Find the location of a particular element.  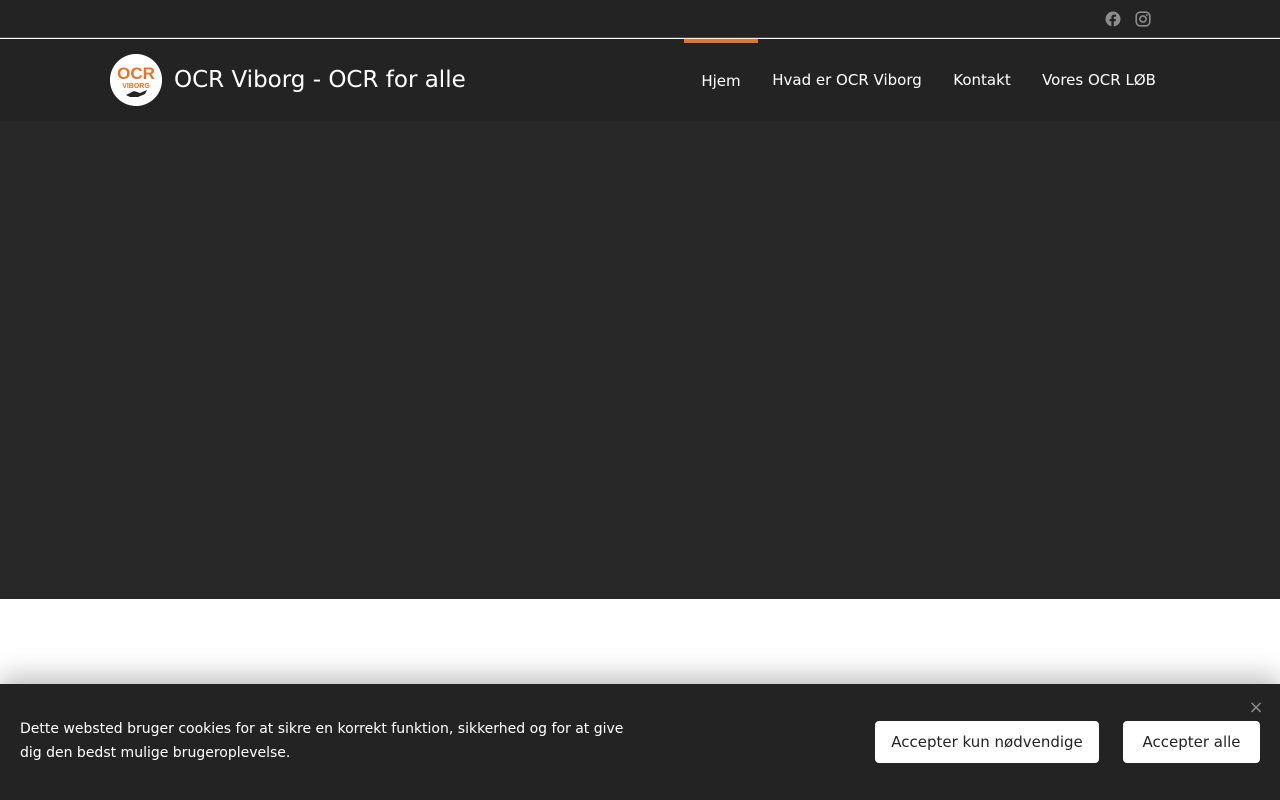

accept-necessary-button: Accepter kun nødvendige is located at coordinates (987, 742).